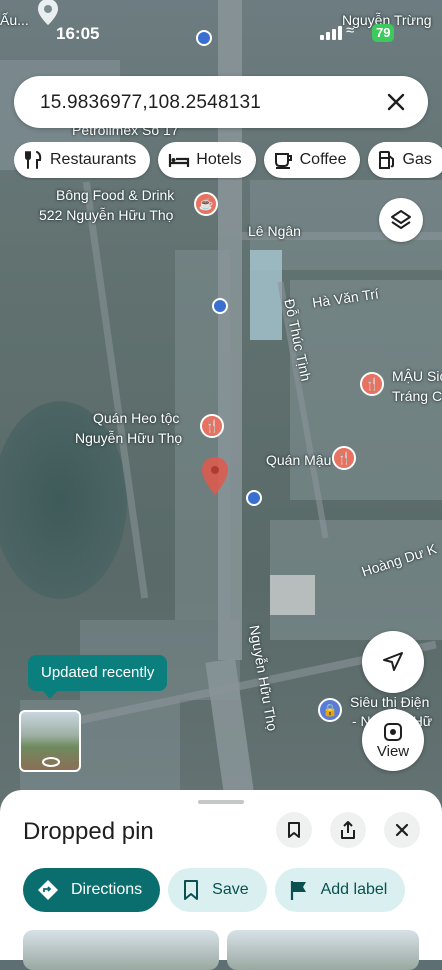 The height and width of the screenshot is (970, 442). I want to click on bed-icon, so click(179, 160).